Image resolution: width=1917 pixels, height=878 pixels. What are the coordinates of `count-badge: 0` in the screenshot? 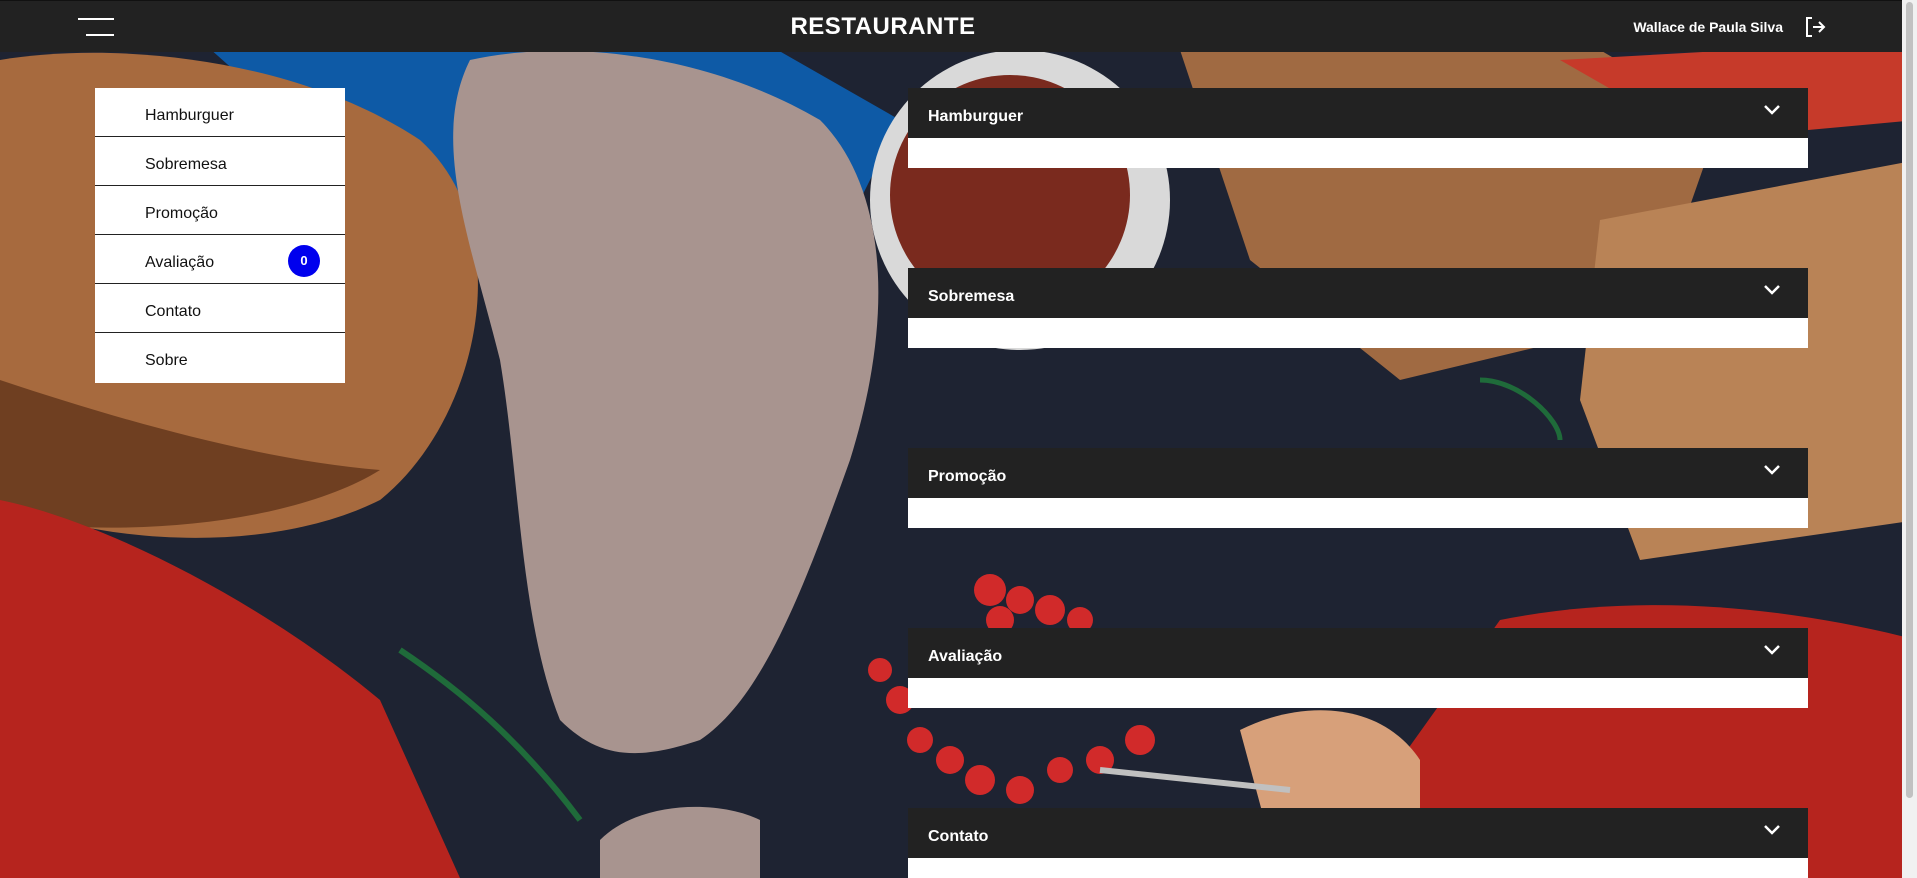 It's located at (304, 261).